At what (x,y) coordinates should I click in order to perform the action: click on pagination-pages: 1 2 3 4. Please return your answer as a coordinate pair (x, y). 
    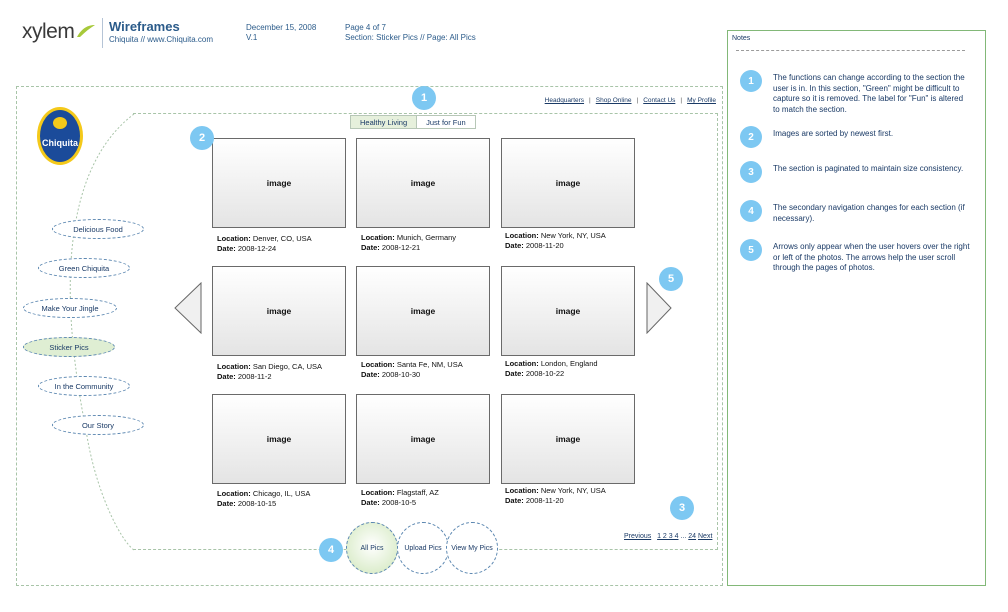
    Looking at the image, I should click on (667, 536).